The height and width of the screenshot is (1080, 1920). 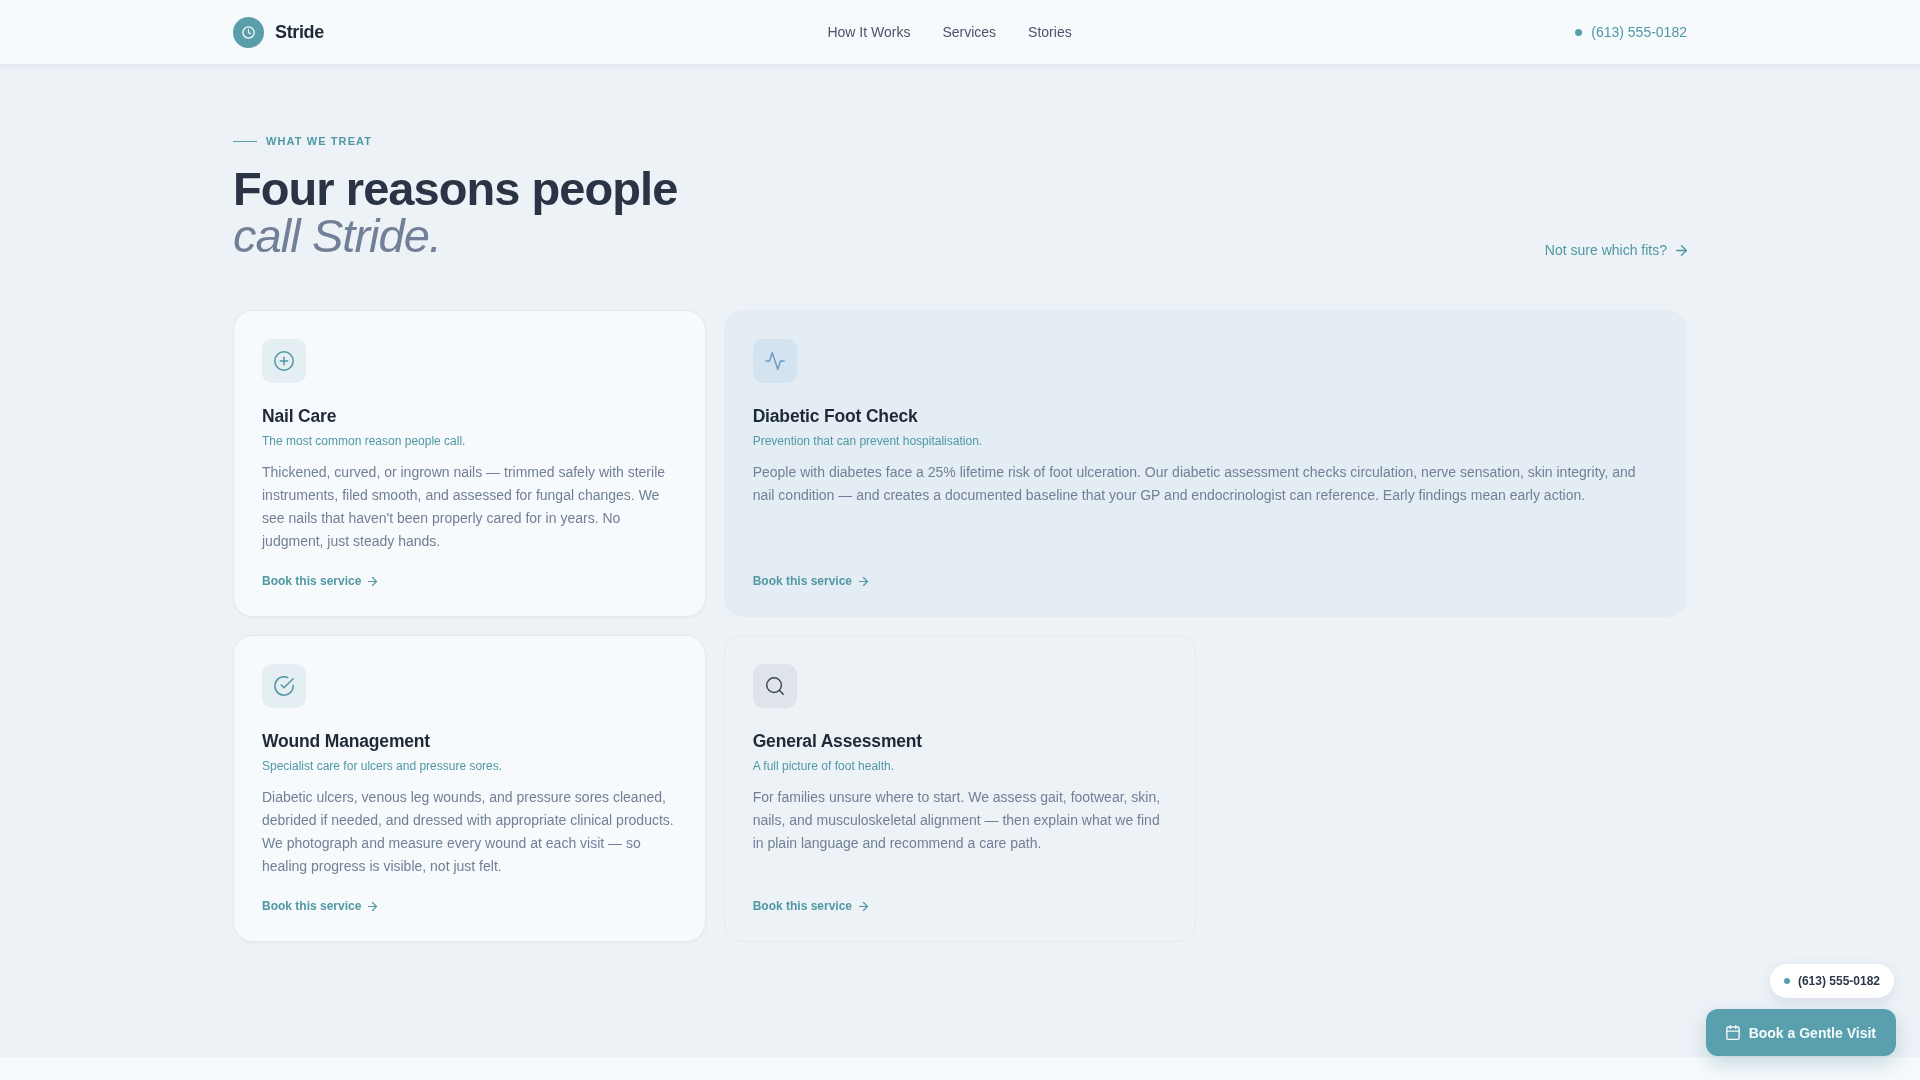 What do you see at coordinates (1194, 484) in the screenshot?
I see `card-description: People with diabetes face a 25% lifetime risk of foot ulceration. Our diabetic assessment checks circulation, nerve sensation, skin integrity, and nail condition — and creates a documented baseline that your GP and endocrinologist can reference. Early findings mean early action.` at bounding box center [1194, 484].